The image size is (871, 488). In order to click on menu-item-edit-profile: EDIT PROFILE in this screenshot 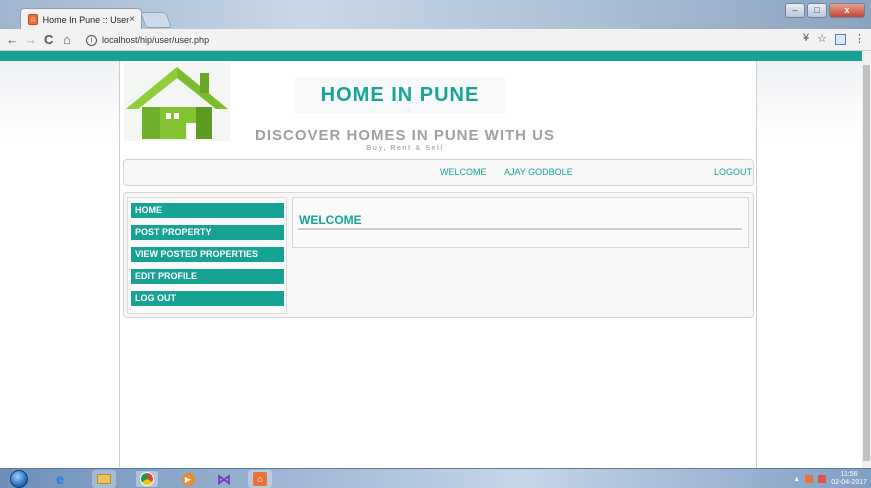, I will do `click(207, 276)`.